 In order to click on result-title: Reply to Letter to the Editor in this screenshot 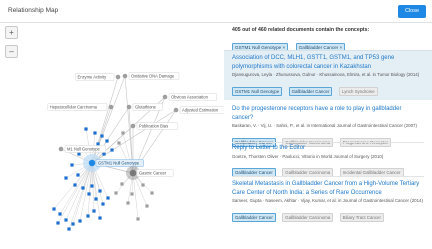, I will do `click(328, 148)`.